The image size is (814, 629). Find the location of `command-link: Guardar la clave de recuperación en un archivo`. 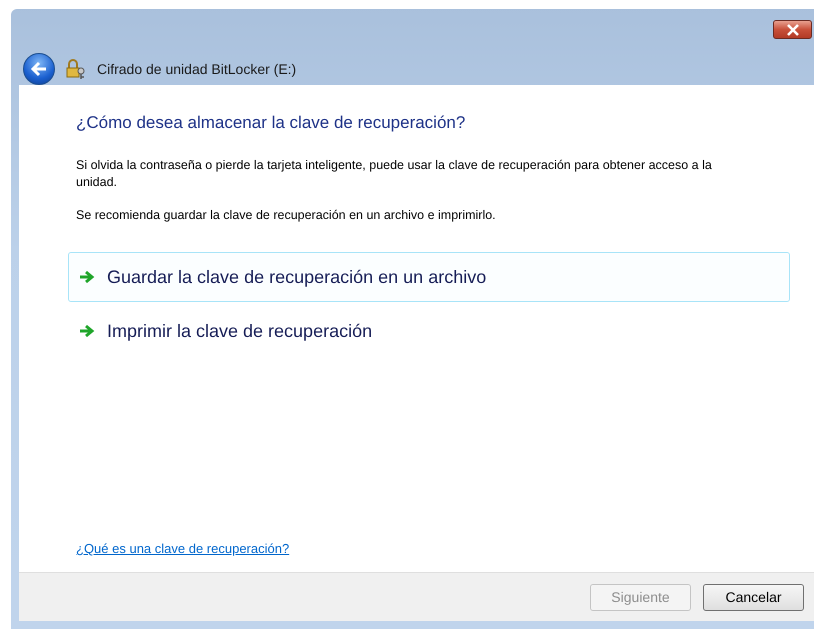

command-link: Guardar la clave de recuperación en un archivo is located at coordinates (429, 277).